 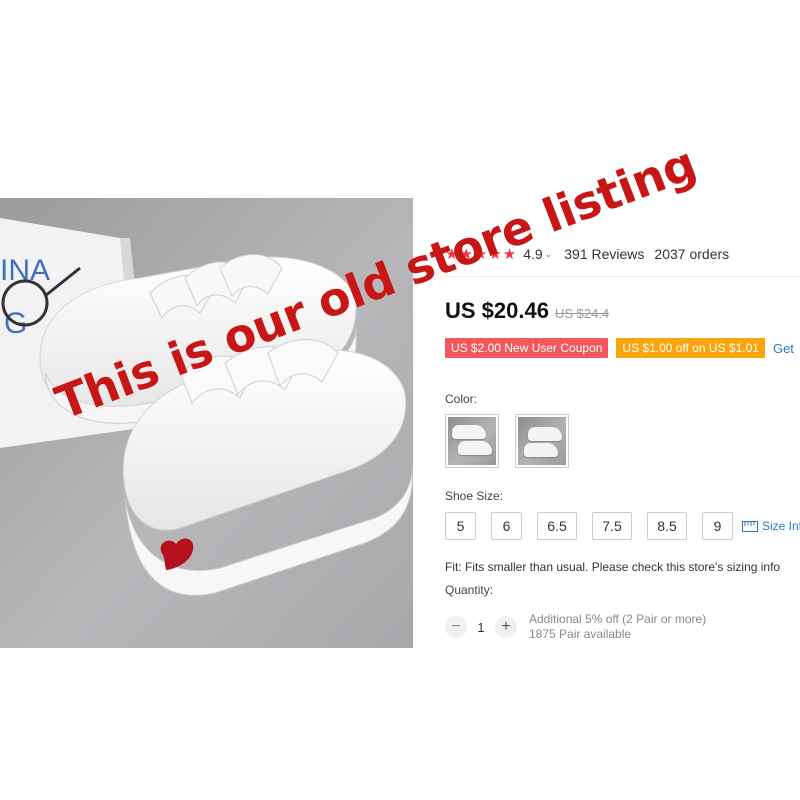 I want to click on ruler-icon, so click(x=750, y=526).